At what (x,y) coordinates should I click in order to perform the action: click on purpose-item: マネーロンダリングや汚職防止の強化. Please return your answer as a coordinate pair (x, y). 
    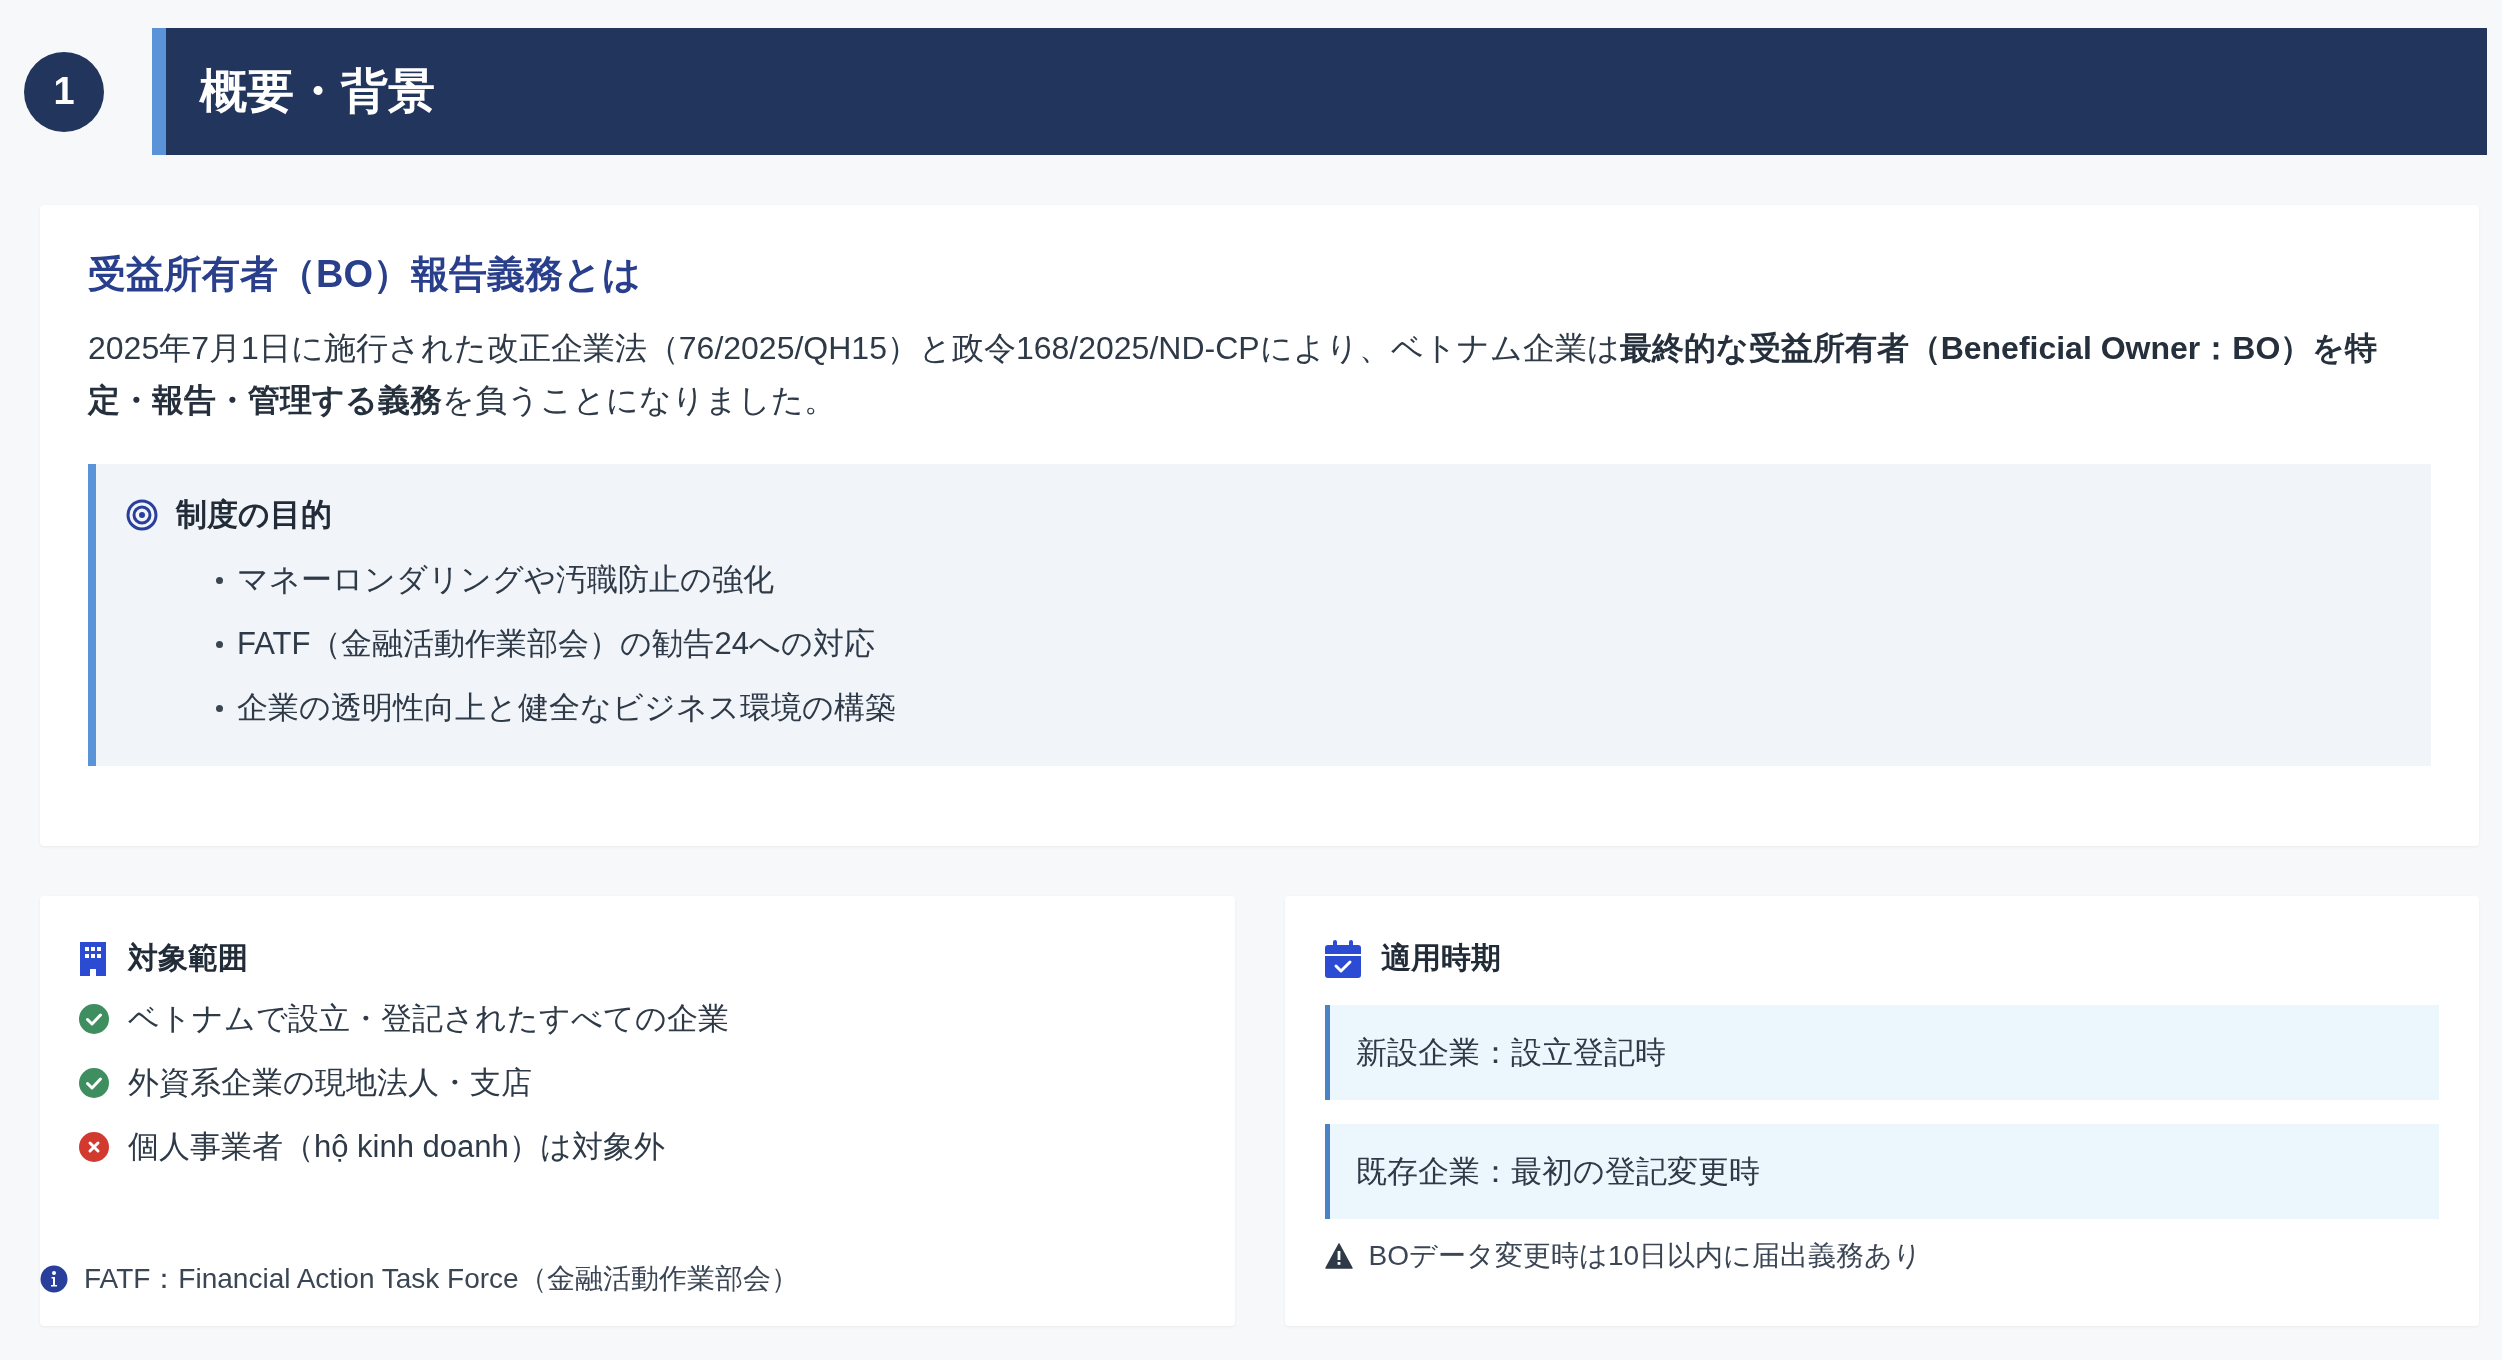
    Looking at the image, I should click on (505, 580).